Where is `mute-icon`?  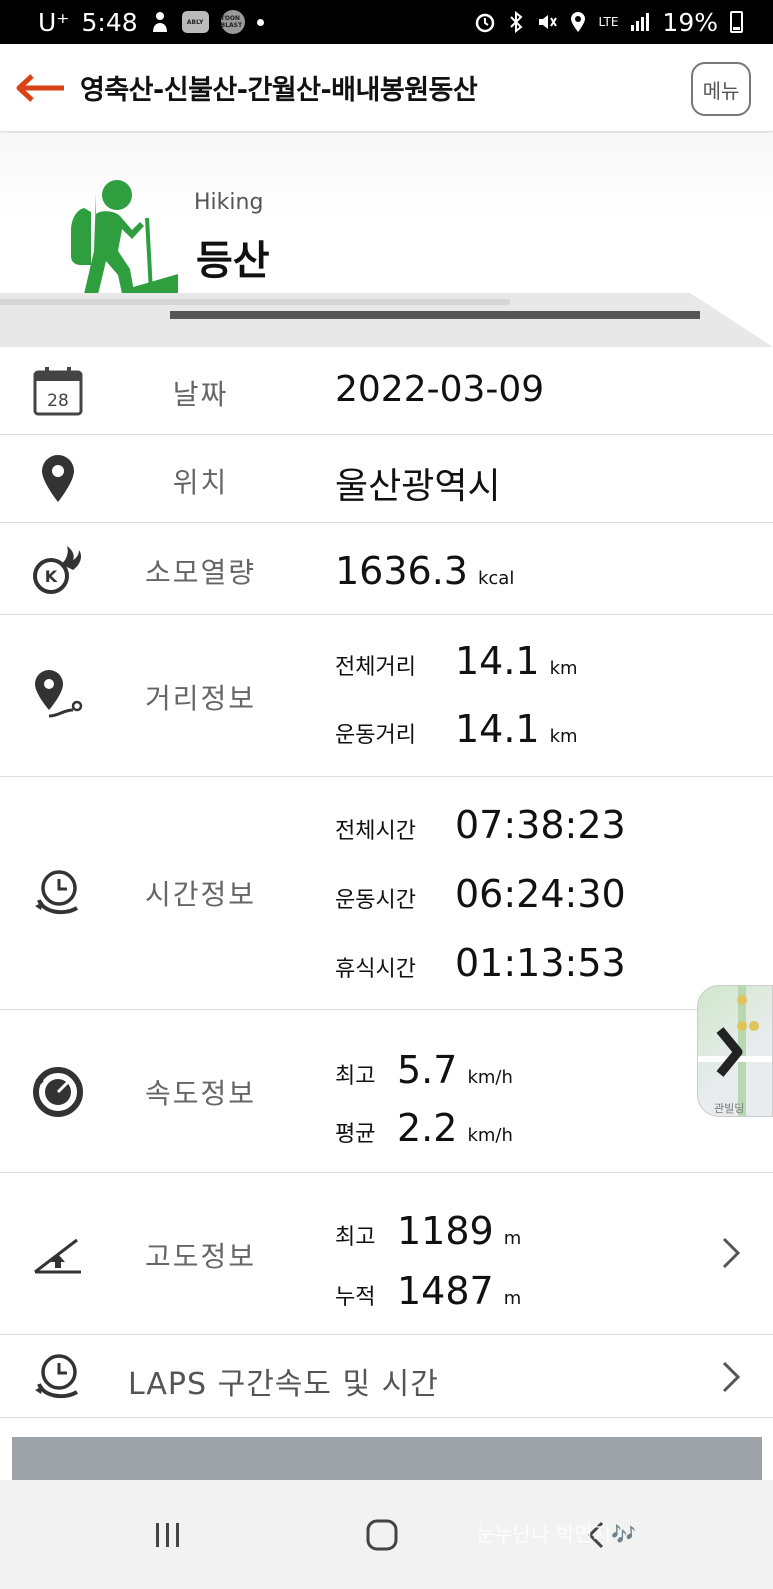
mute-icon is located at coordinates (547, 22).